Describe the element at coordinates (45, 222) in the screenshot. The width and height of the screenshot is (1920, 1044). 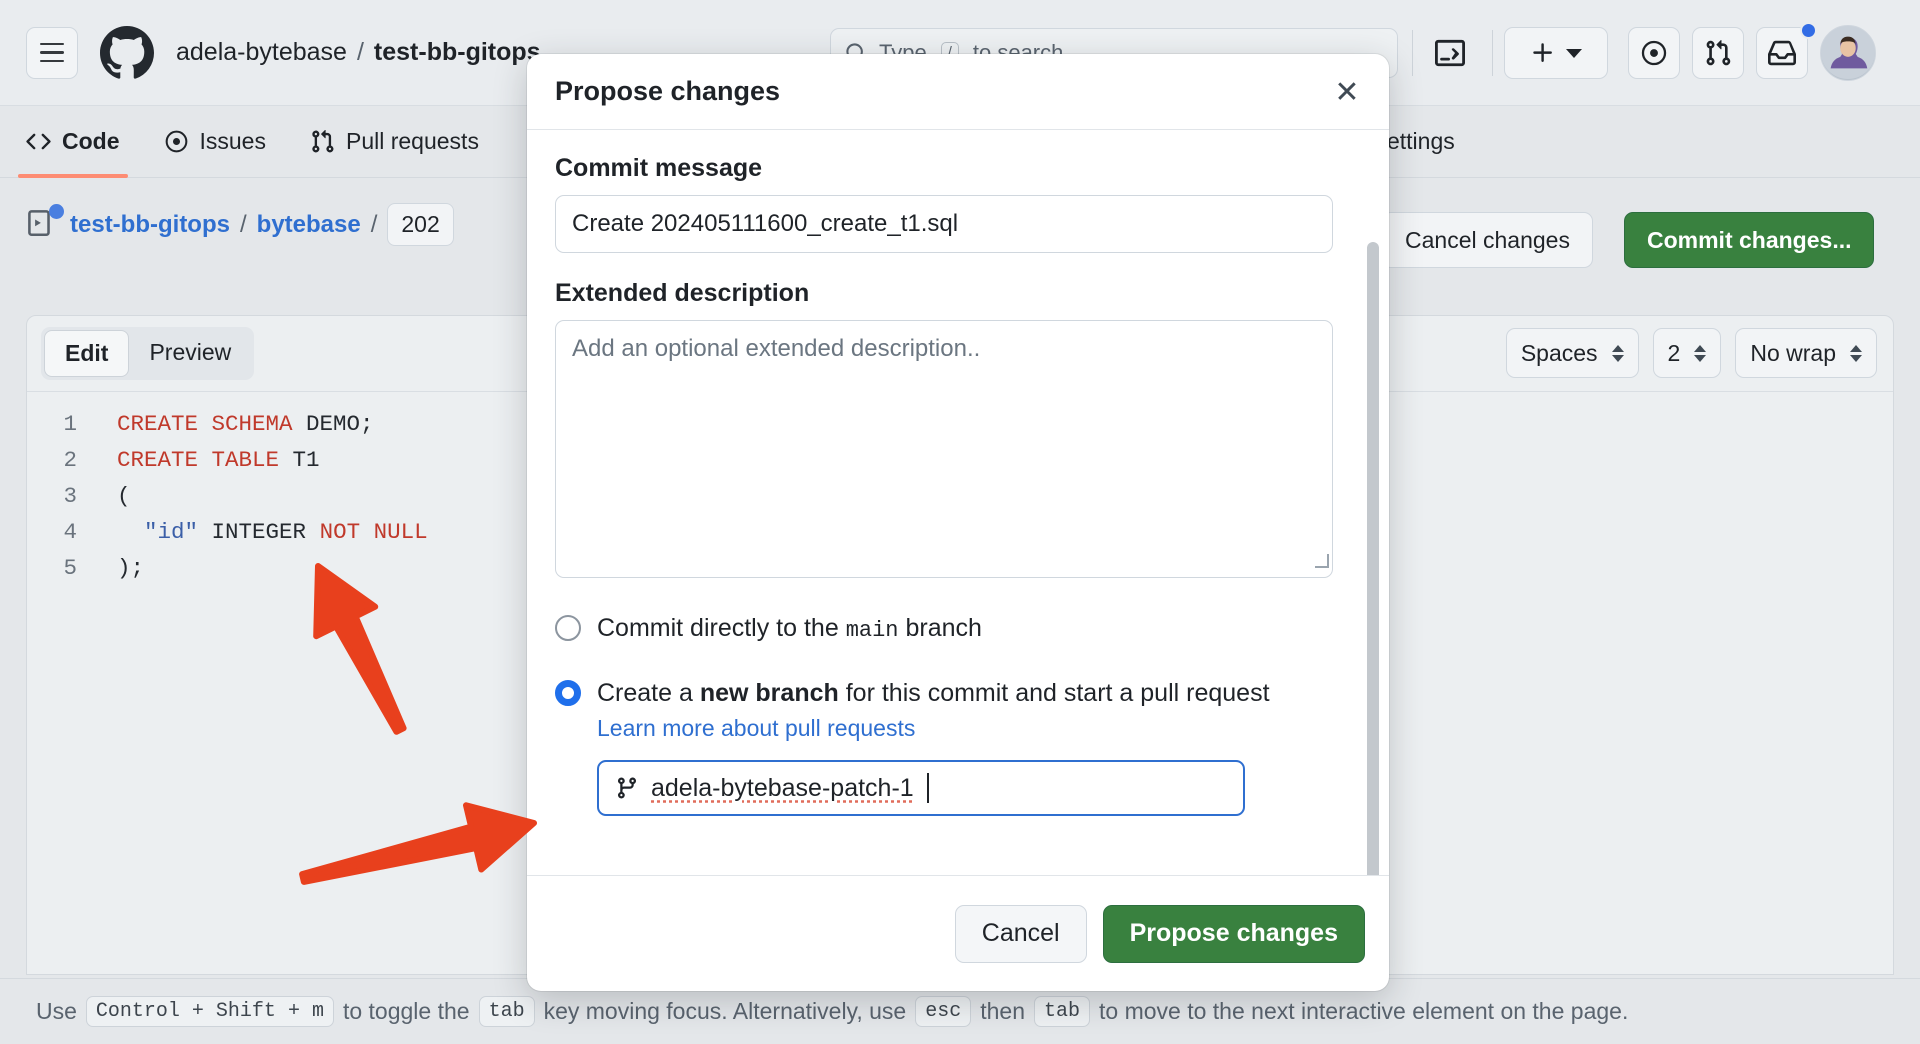
I see `repository-file-icon` at that location.